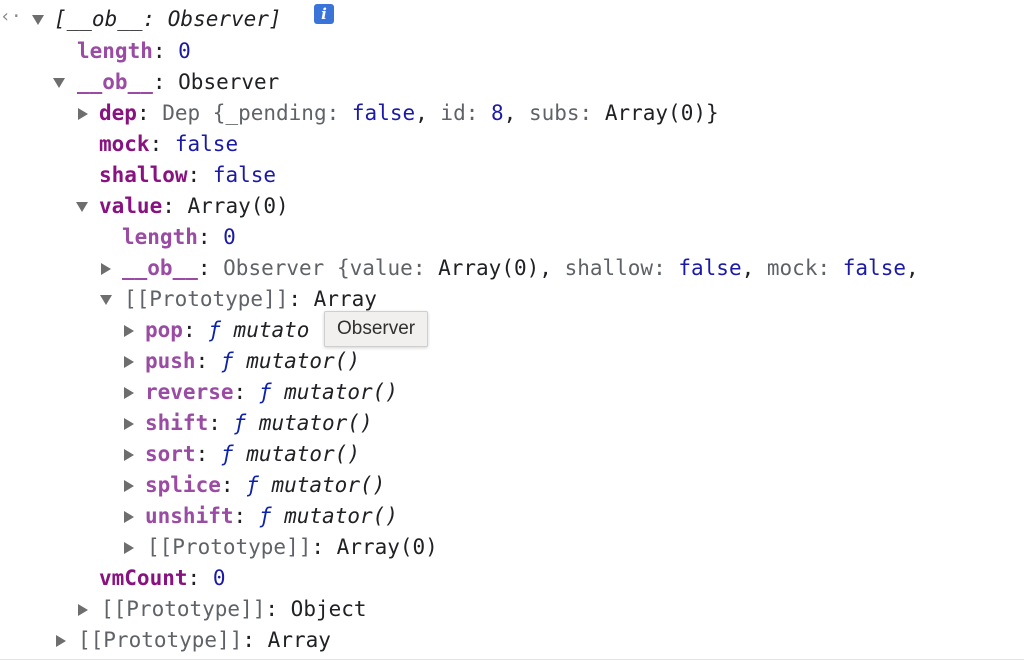  What do you see at coordinates (276, 113) in the screenshot?
I see `preview-key: _pending` at bounding box center [276, 113].